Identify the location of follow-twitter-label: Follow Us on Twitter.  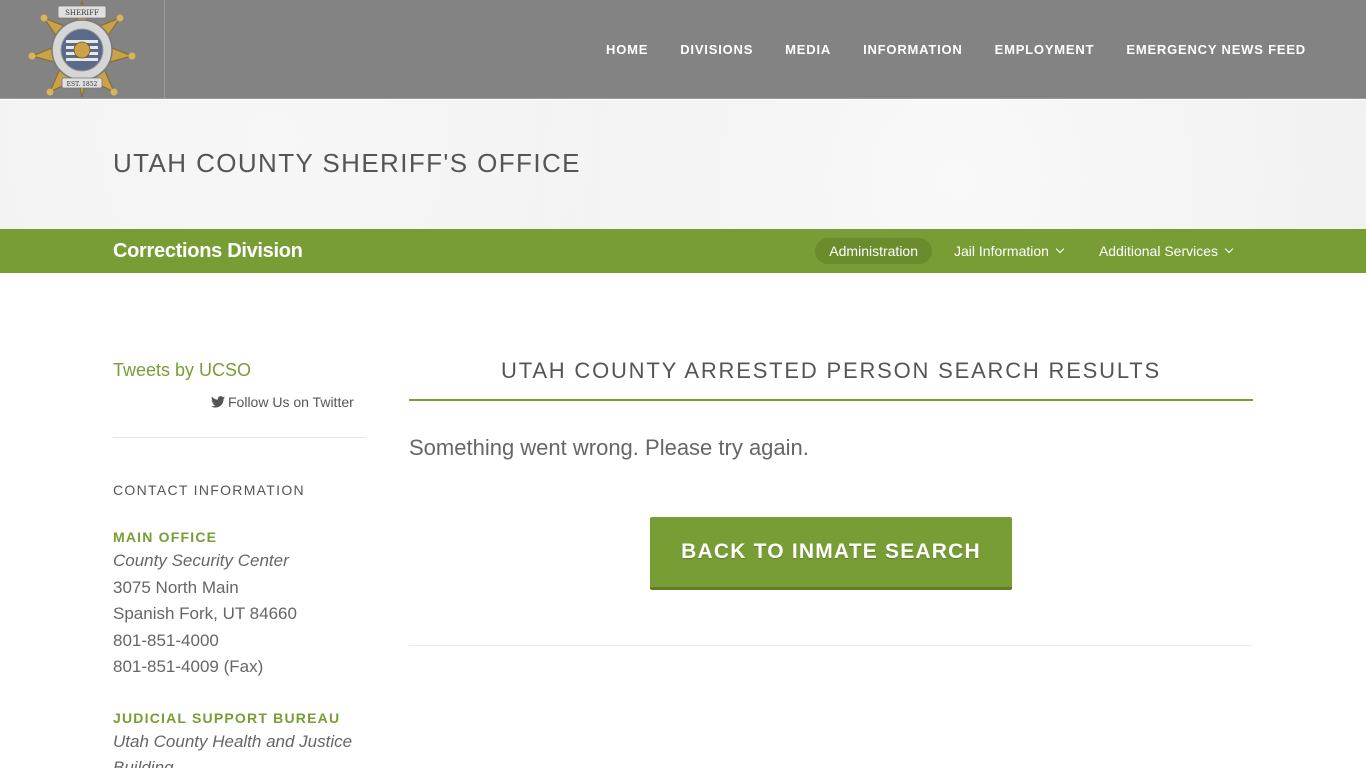
(291, 402).